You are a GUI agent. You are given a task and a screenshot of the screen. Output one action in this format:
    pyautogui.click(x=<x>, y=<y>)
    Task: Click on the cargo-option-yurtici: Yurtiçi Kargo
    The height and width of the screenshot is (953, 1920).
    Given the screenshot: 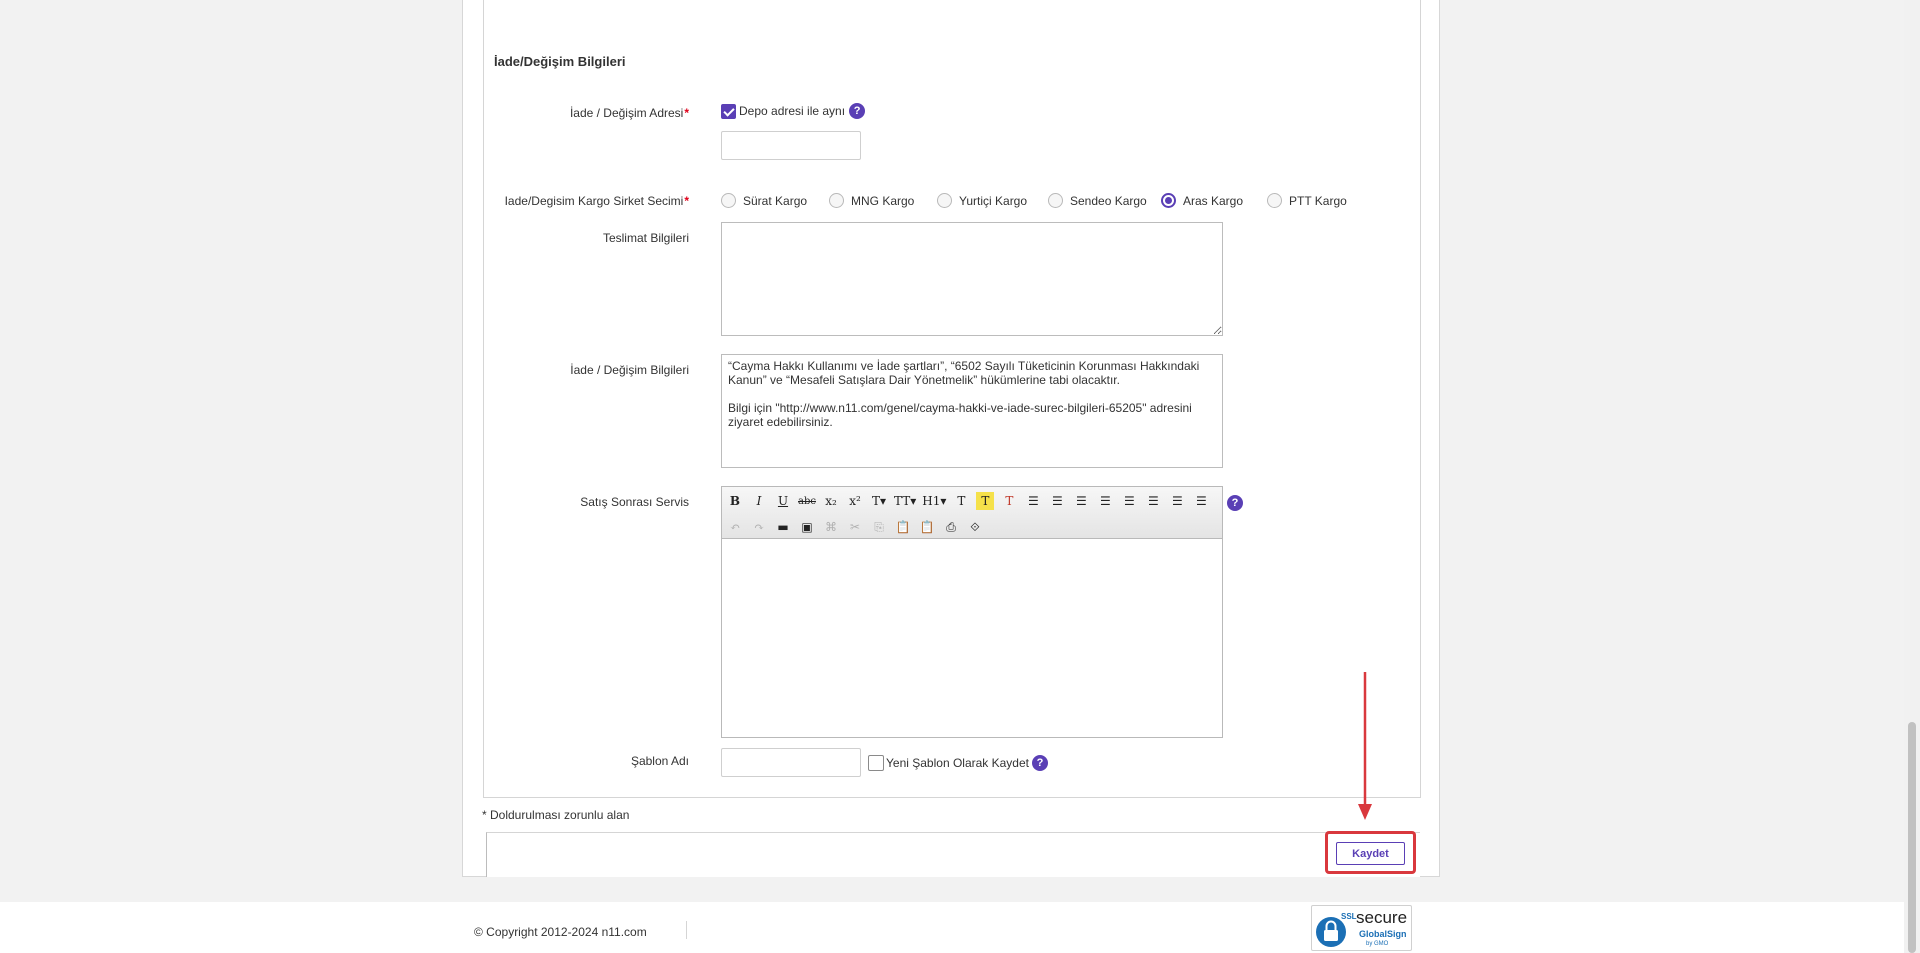 What is the action you would take?
    pyautogui.click(x=992, y=200)
    